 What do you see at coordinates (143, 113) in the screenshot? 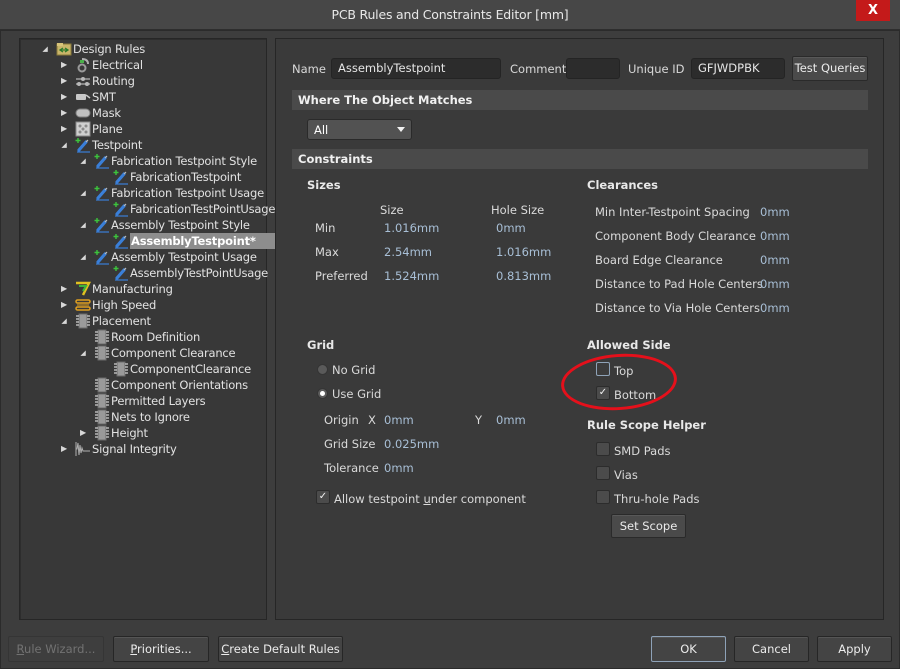
I see `tree-item-mask: ▶ Mask` at bounding box center [143, 113].